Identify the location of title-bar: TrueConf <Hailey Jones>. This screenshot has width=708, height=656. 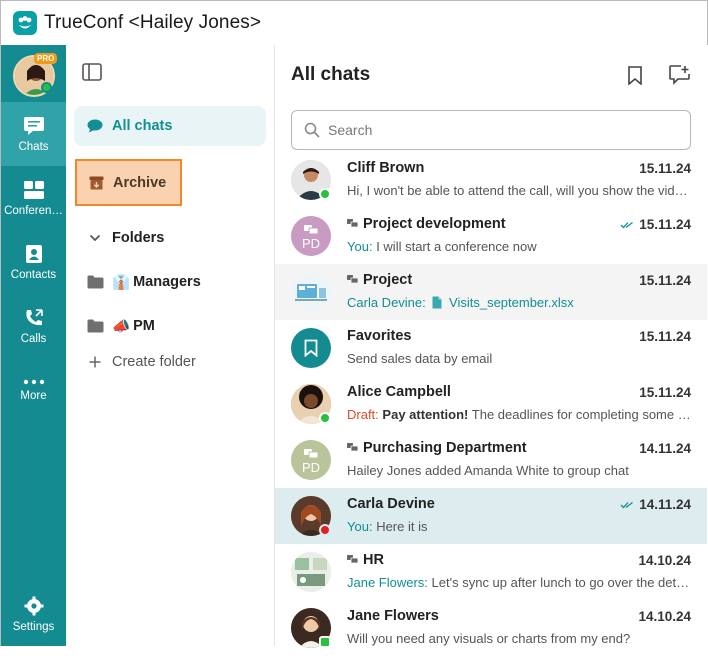
(354, 23).